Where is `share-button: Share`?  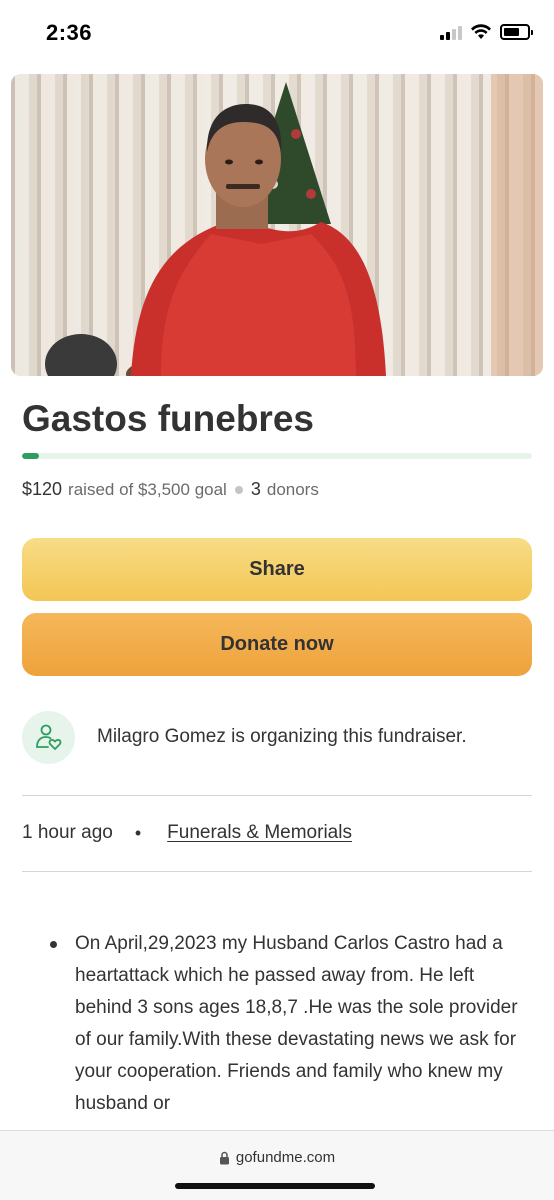
share-button: Share is located at coordinates (277, 569).